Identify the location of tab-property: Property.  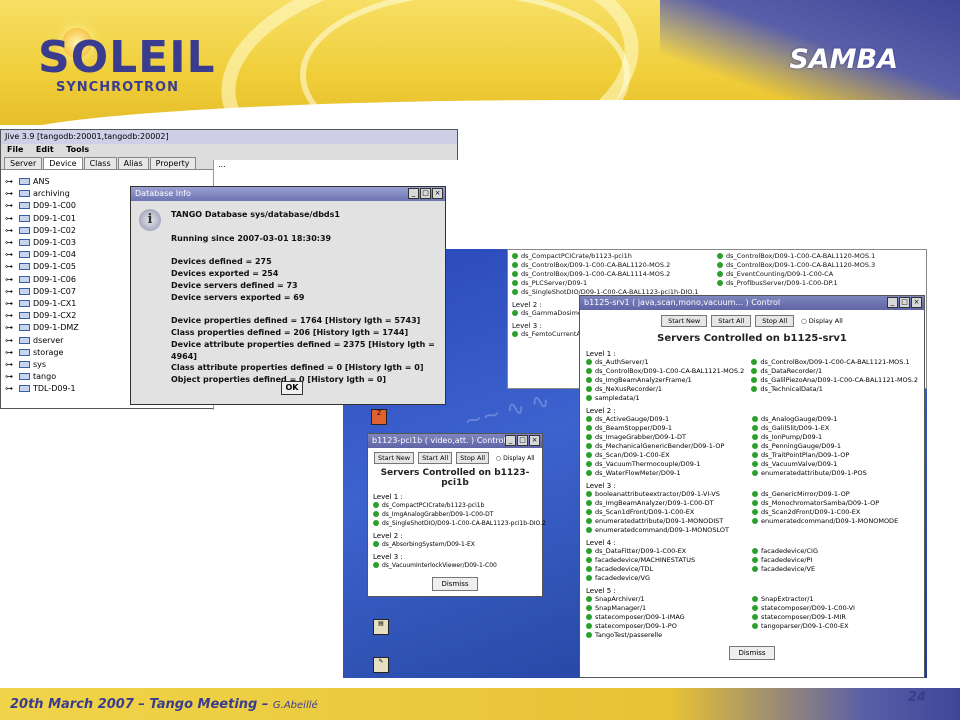
(172, 163).